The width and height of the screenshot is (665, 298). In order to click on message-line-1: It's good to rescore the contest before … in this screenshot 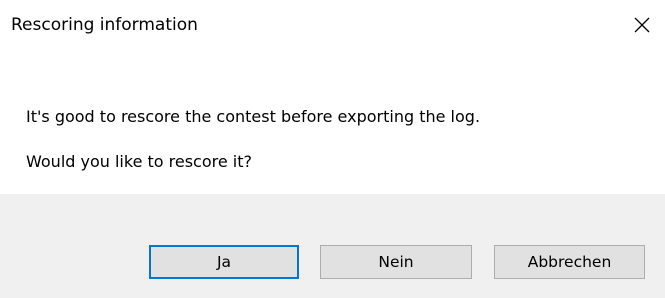, I will do `click(253, 116)`.